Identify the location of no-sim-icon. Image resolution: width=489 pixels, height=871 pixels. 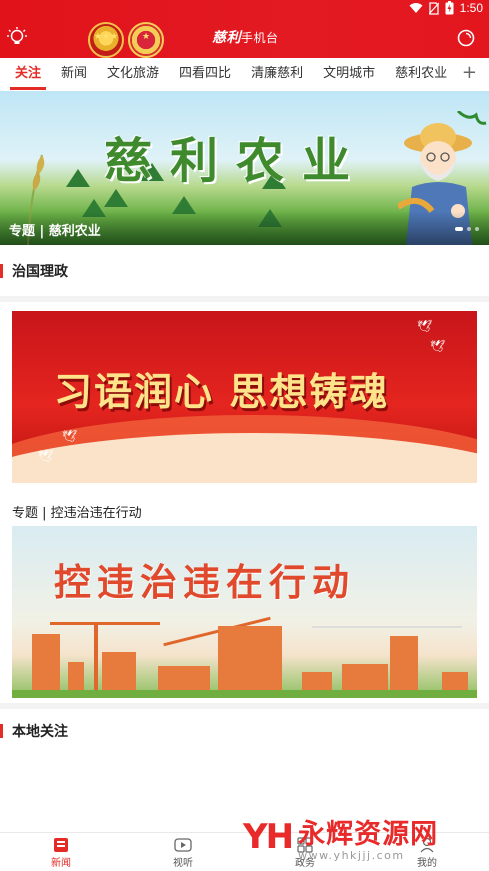
(433, 8).